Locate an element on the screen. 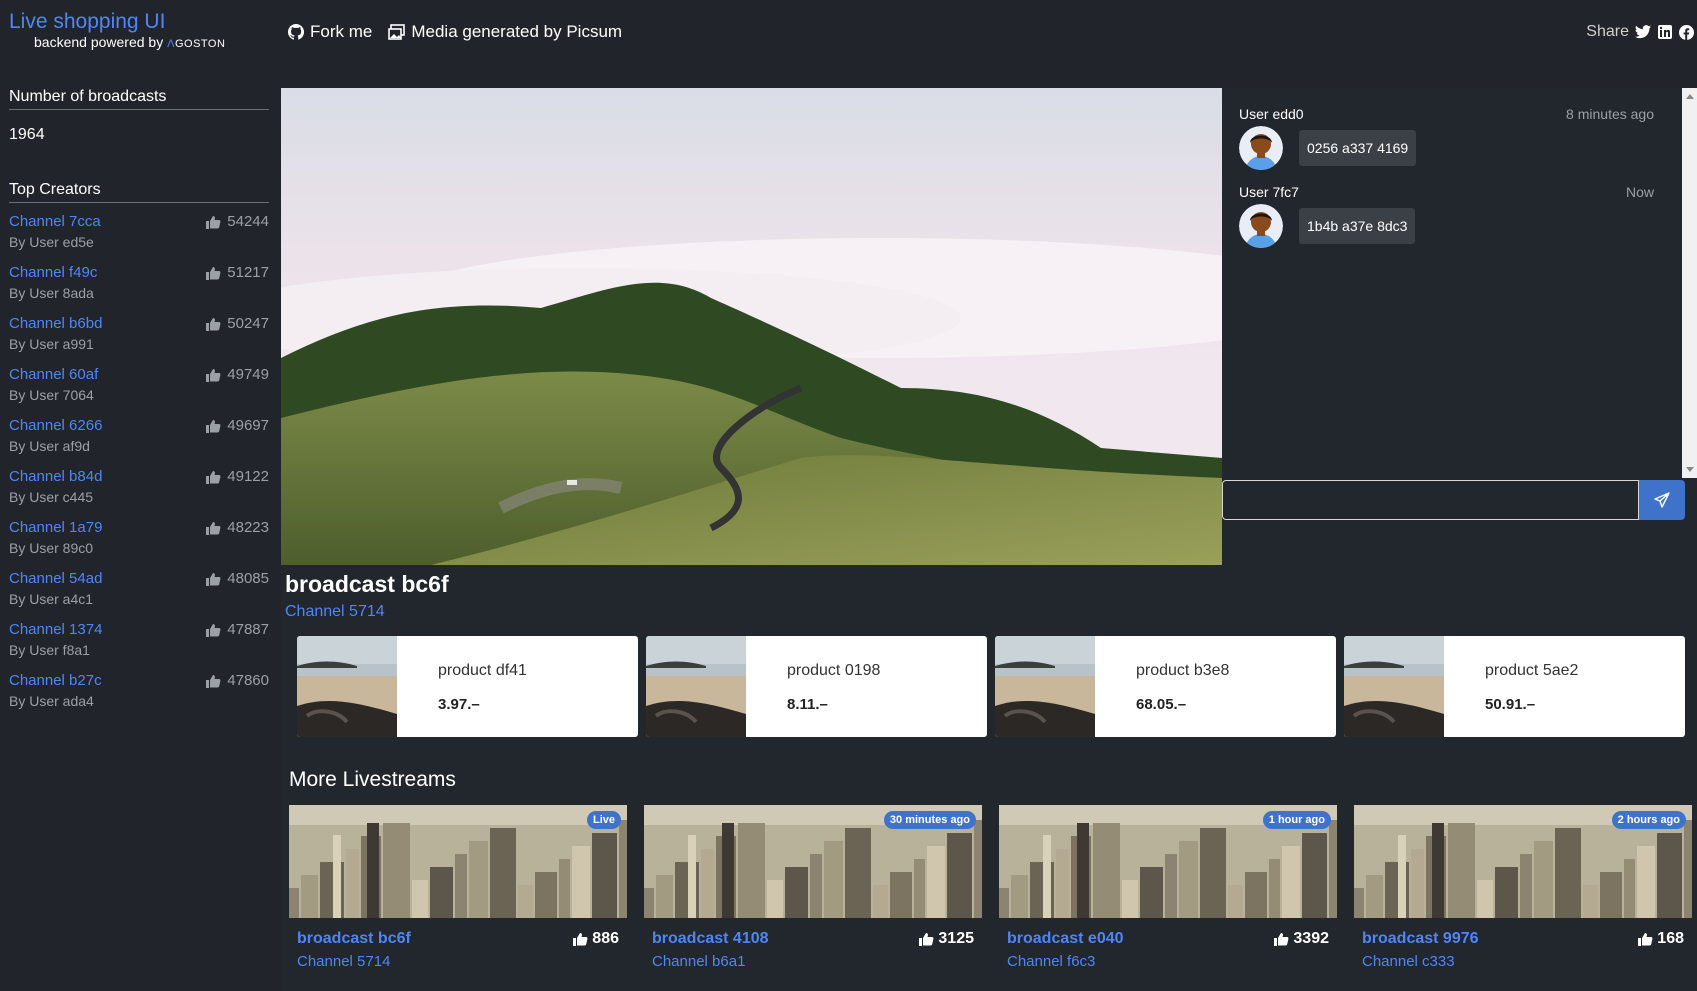  images-icon is located at coordinates (397, 32).